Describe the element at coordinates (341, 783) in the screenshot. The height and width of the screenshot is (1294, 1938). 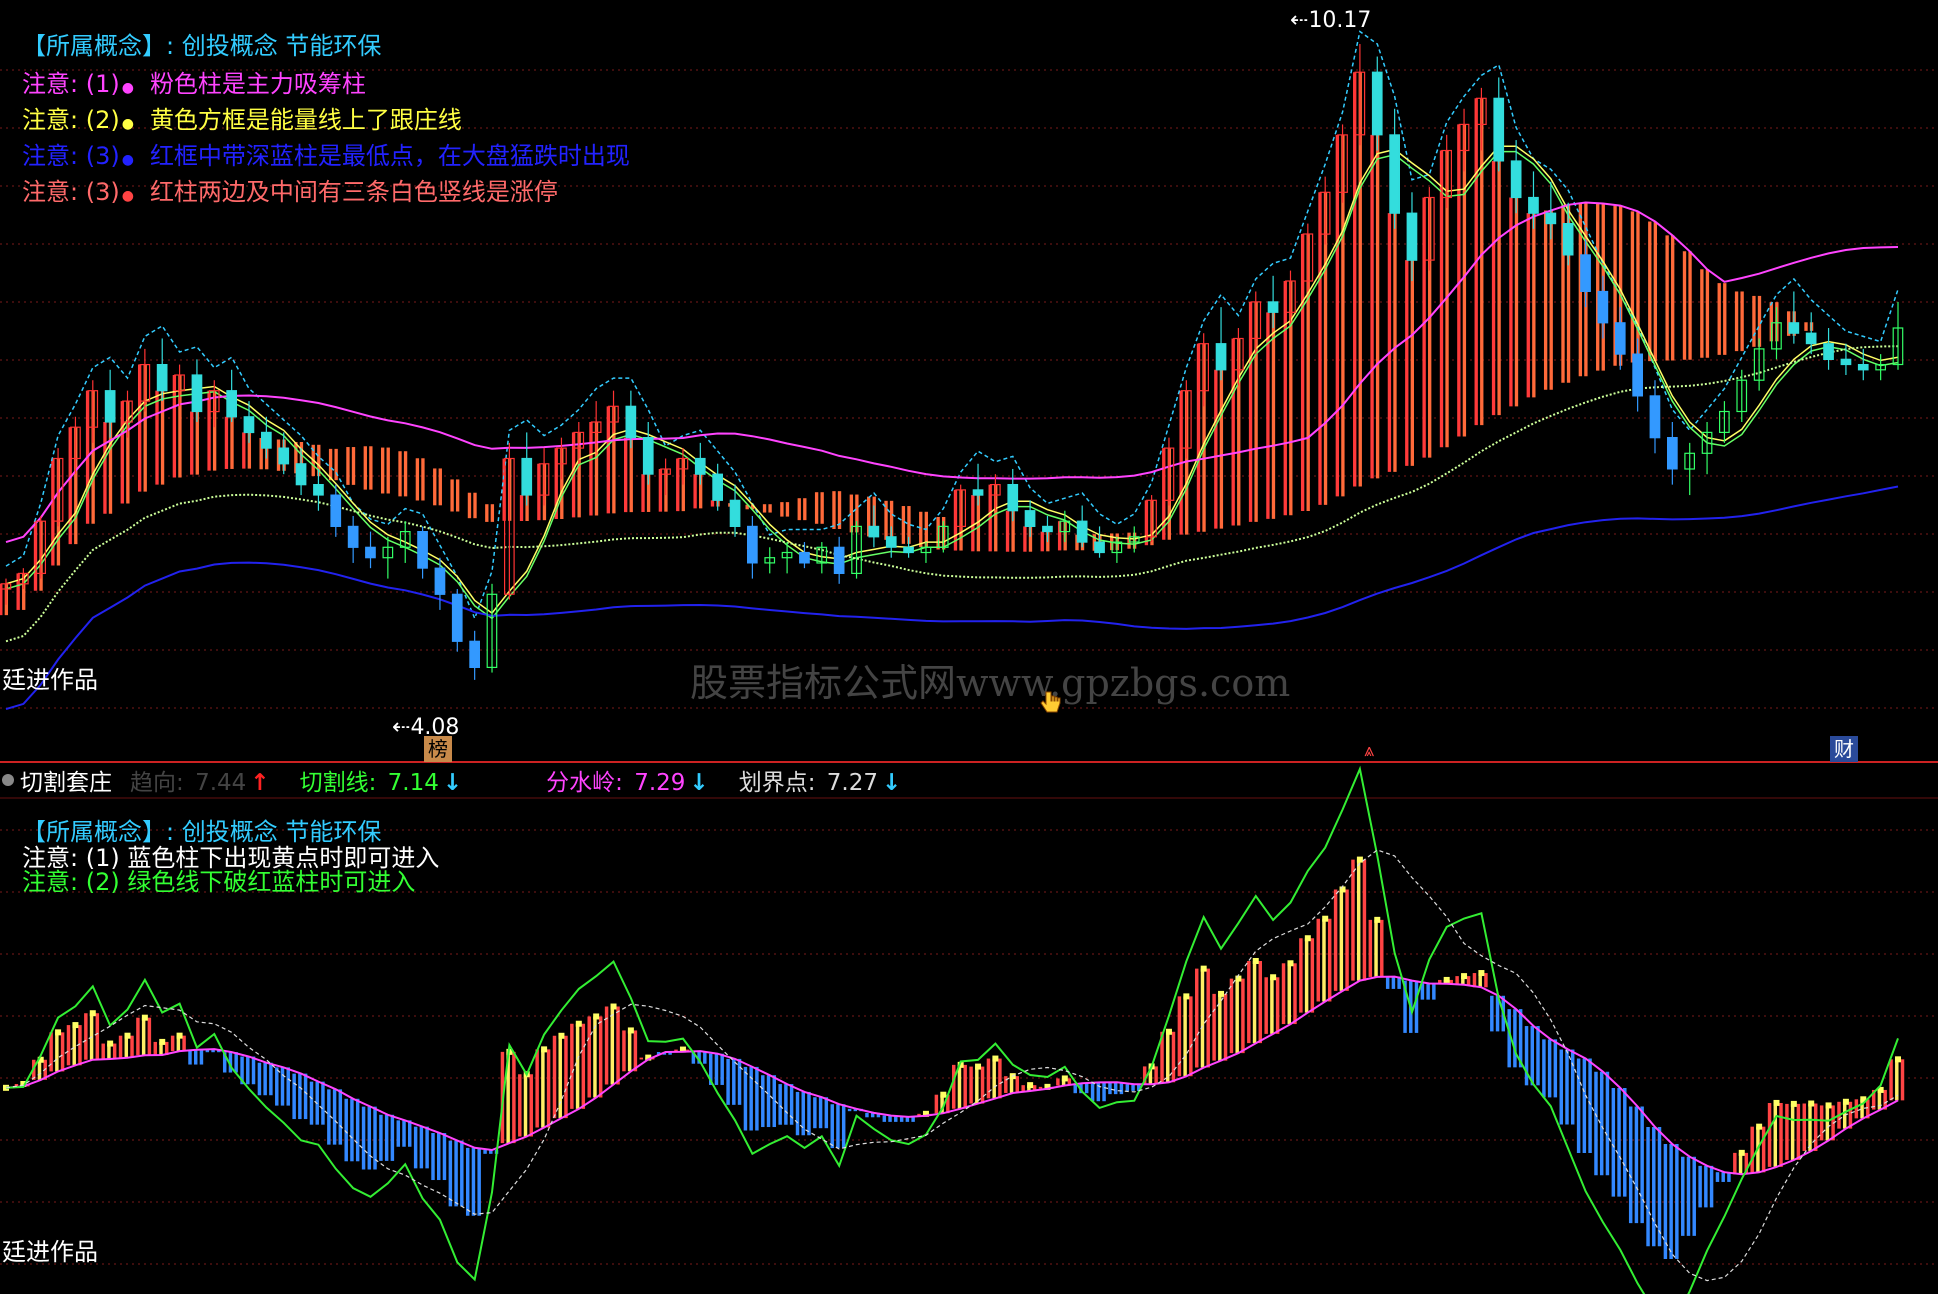
I see `indicator-label: 切割线:` at that location.